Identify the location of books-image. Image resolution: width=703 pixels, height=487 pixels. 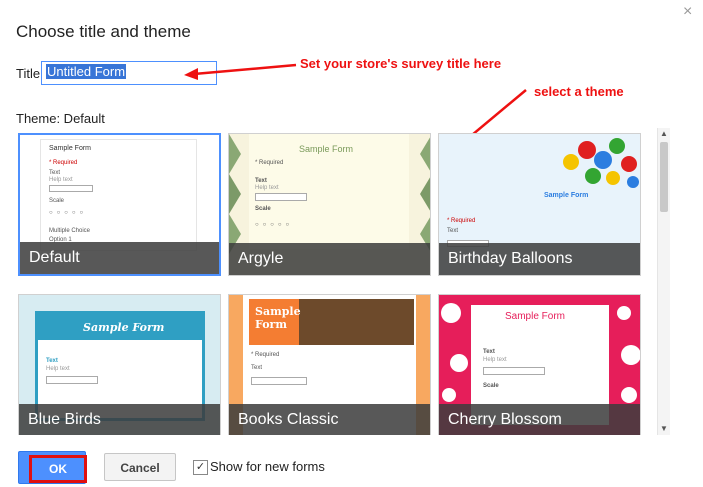
(356, 322).